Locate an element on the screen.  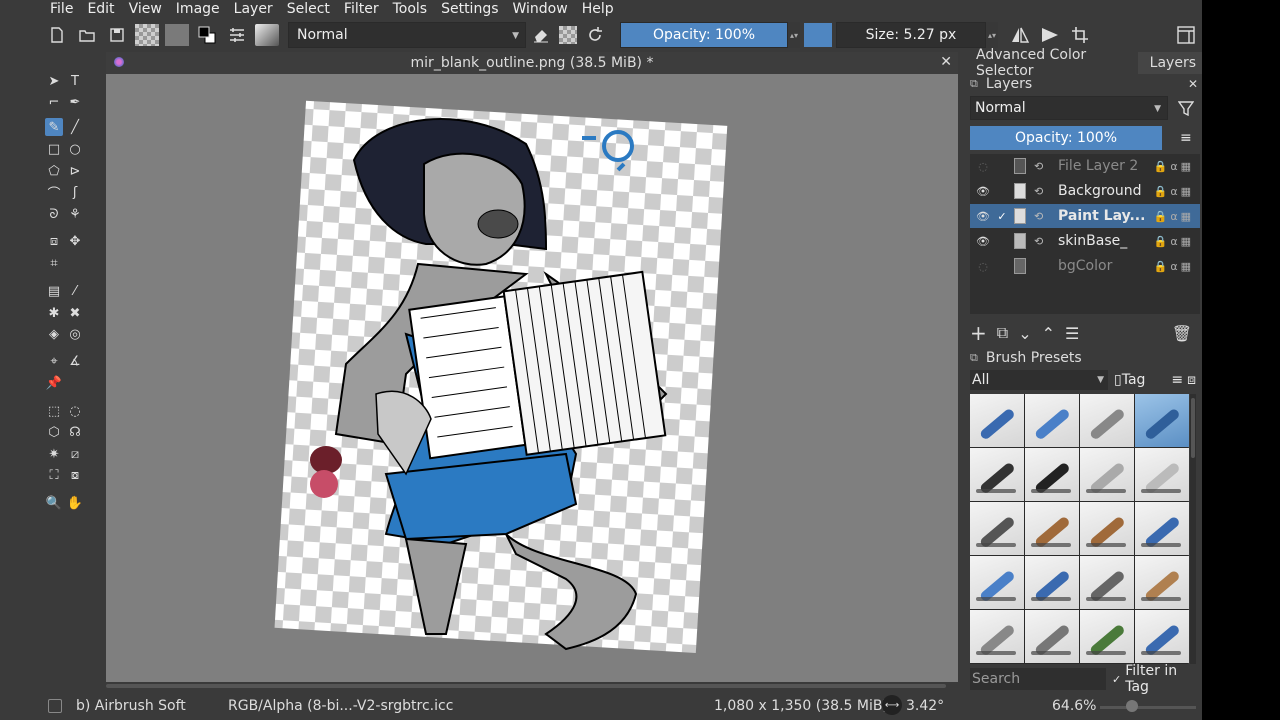
brush-settings-icon is located at coordinates (237, 35).